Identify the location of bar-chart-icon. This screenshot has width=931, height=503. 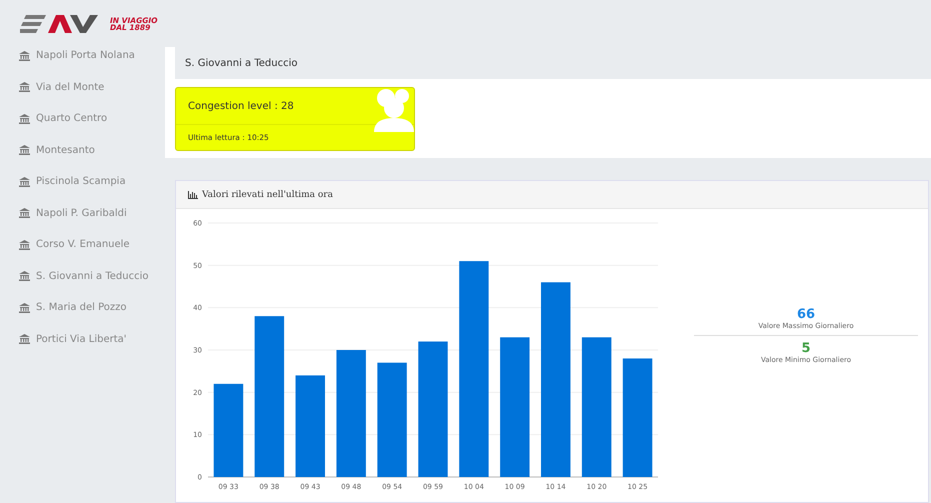
(193, 194).